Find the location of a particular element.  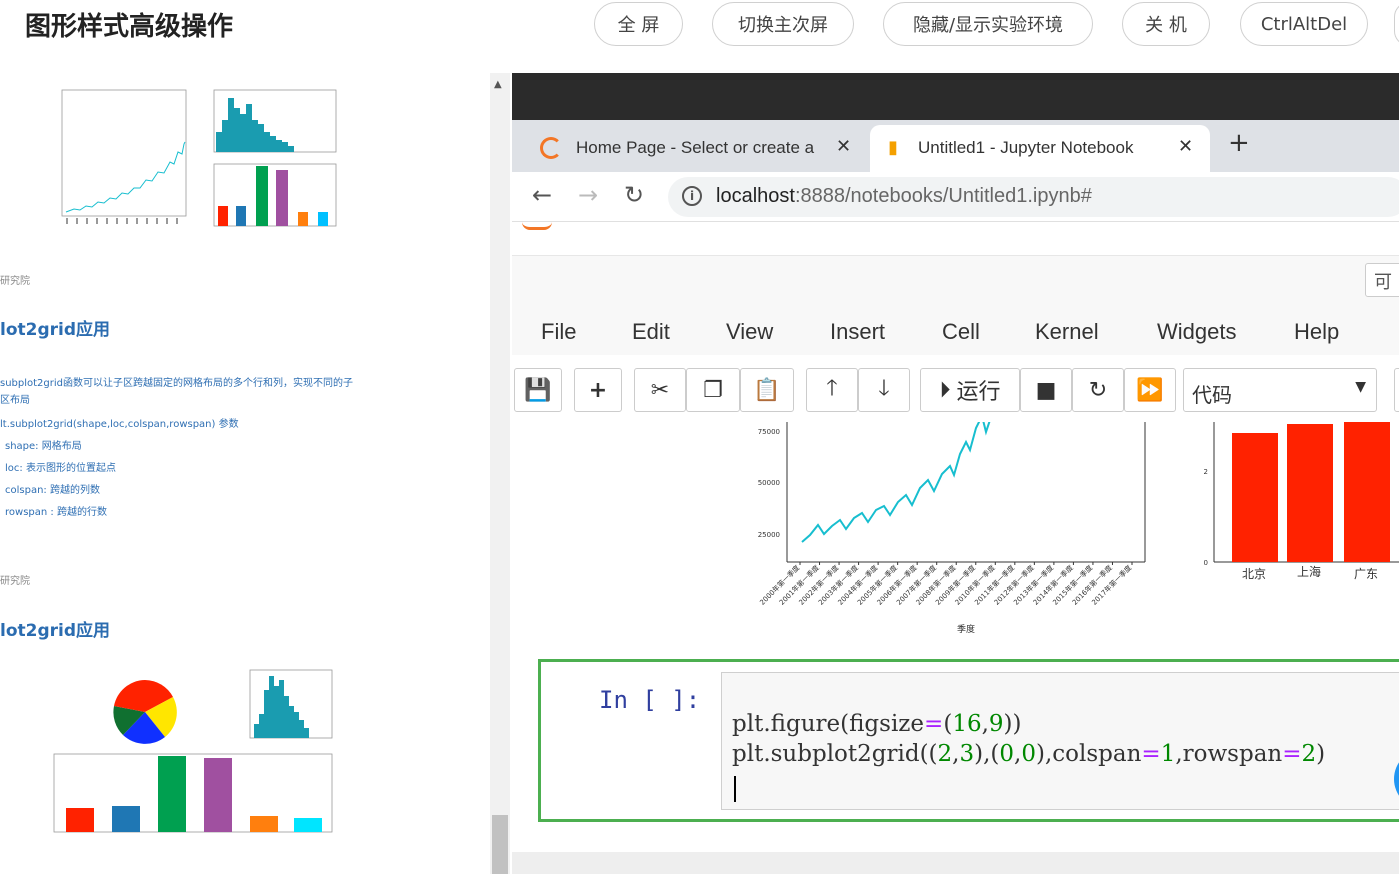

toolbar-extra-button is located at coordinates (1396, 390).